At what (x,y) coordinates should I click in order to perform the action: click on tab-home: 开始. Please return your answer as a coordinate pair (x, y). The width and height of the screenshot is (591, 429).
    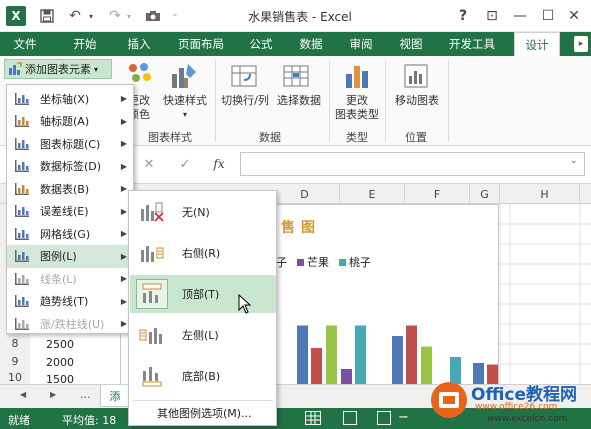
    Looking at the image, I should click on (85, 44).